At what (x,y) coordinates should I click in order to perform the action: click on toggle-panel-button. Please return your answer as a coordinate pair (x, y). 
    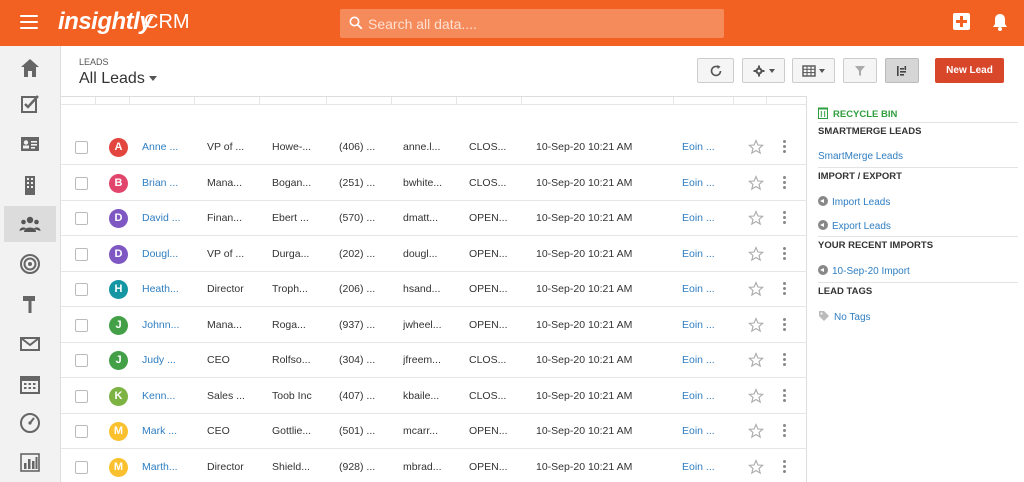
    Looking at the image, I should click on (902, 70).